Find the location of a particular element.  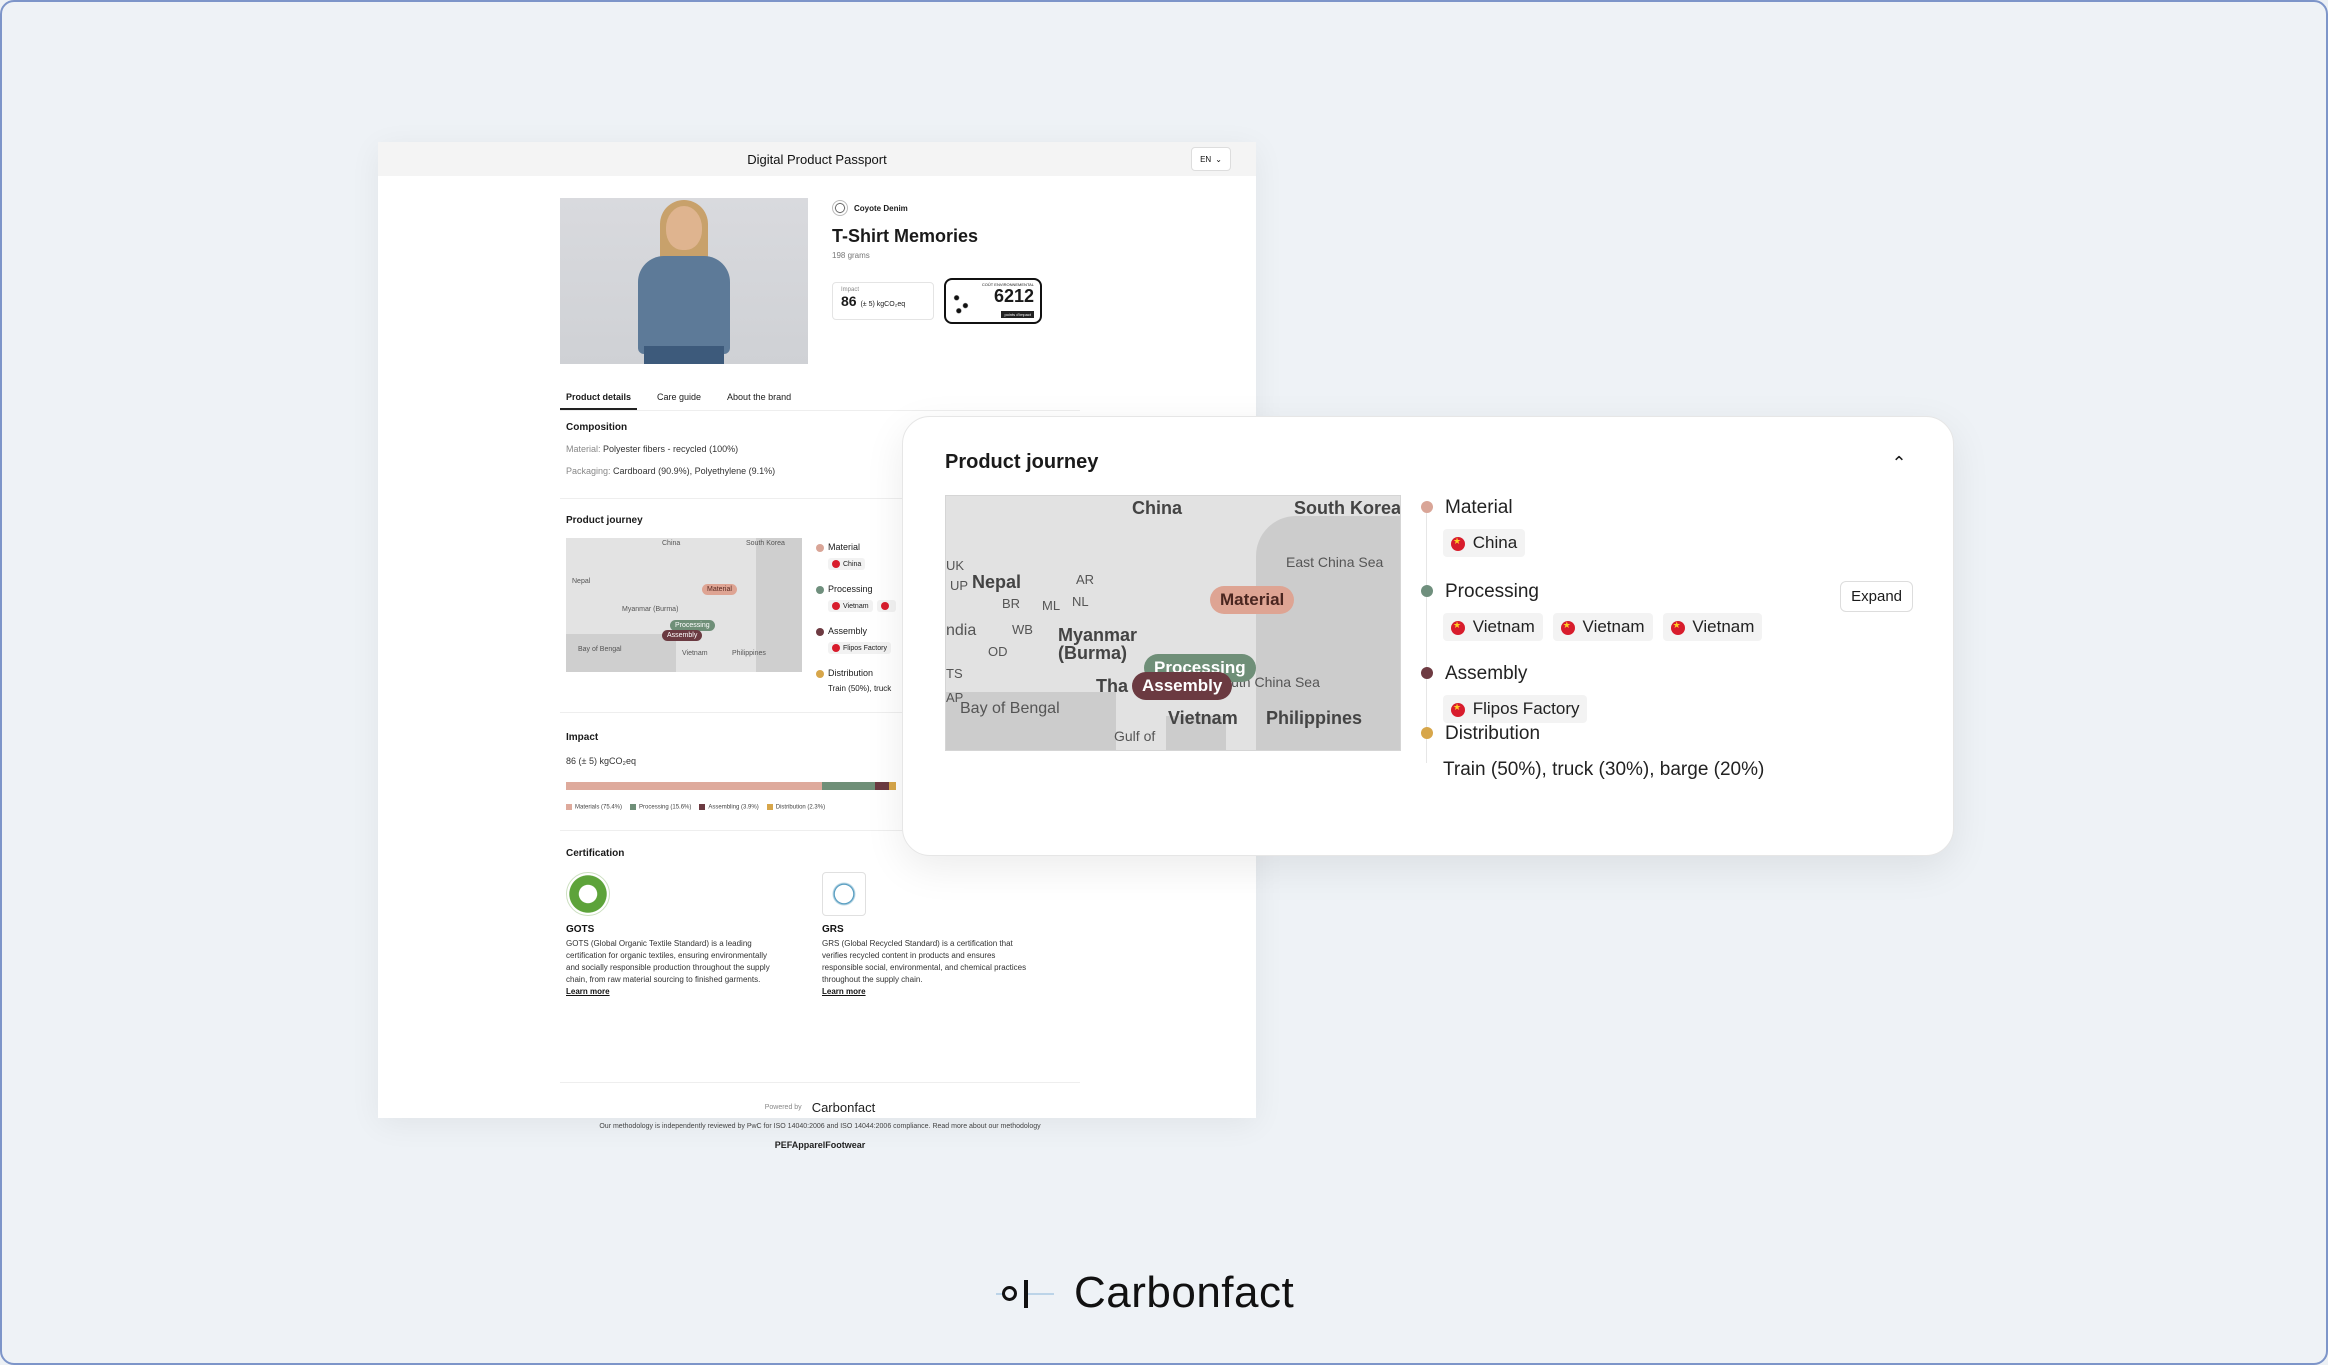

pef-logo: PEFApparelFootwear is located at coordinates (820, 1145).